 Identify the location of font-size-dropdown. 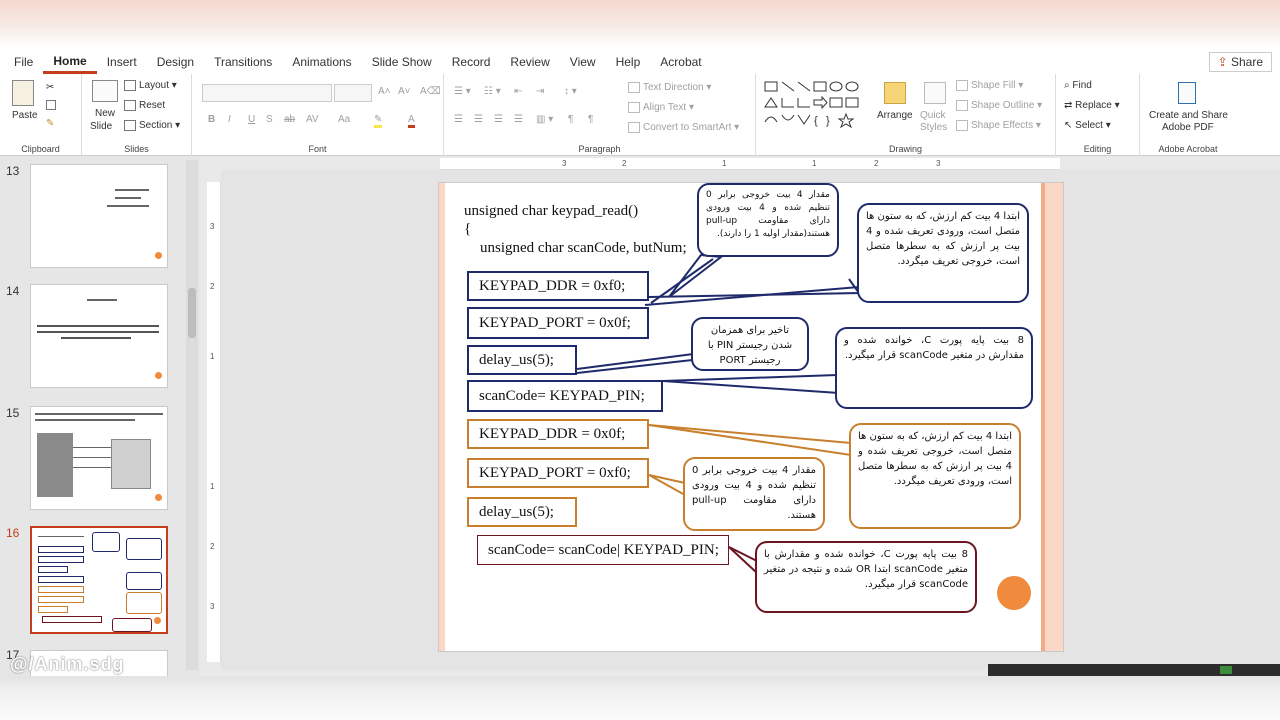
(353, 93).